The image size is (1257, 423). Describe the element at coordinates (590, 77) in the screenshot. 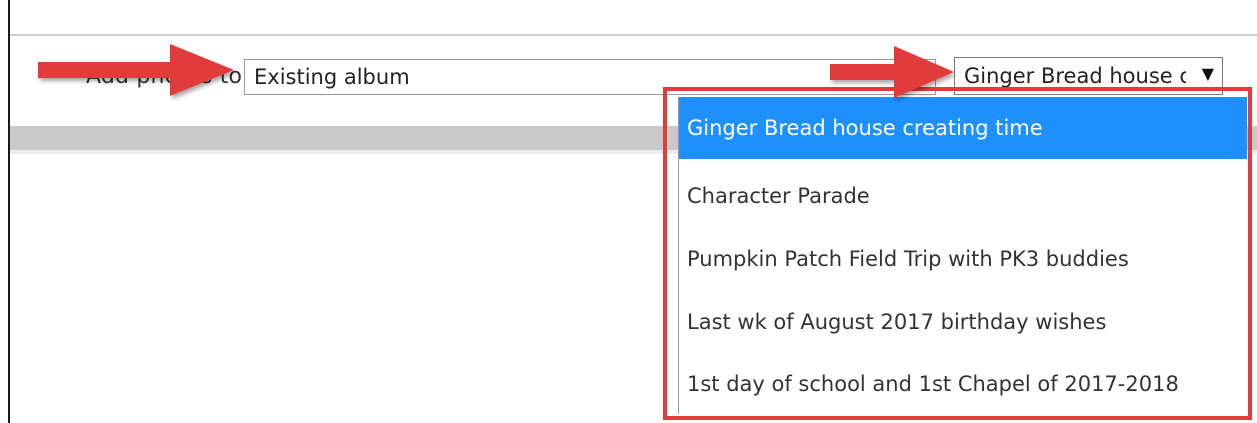

I see `album-type-select: Existing album` at that location.